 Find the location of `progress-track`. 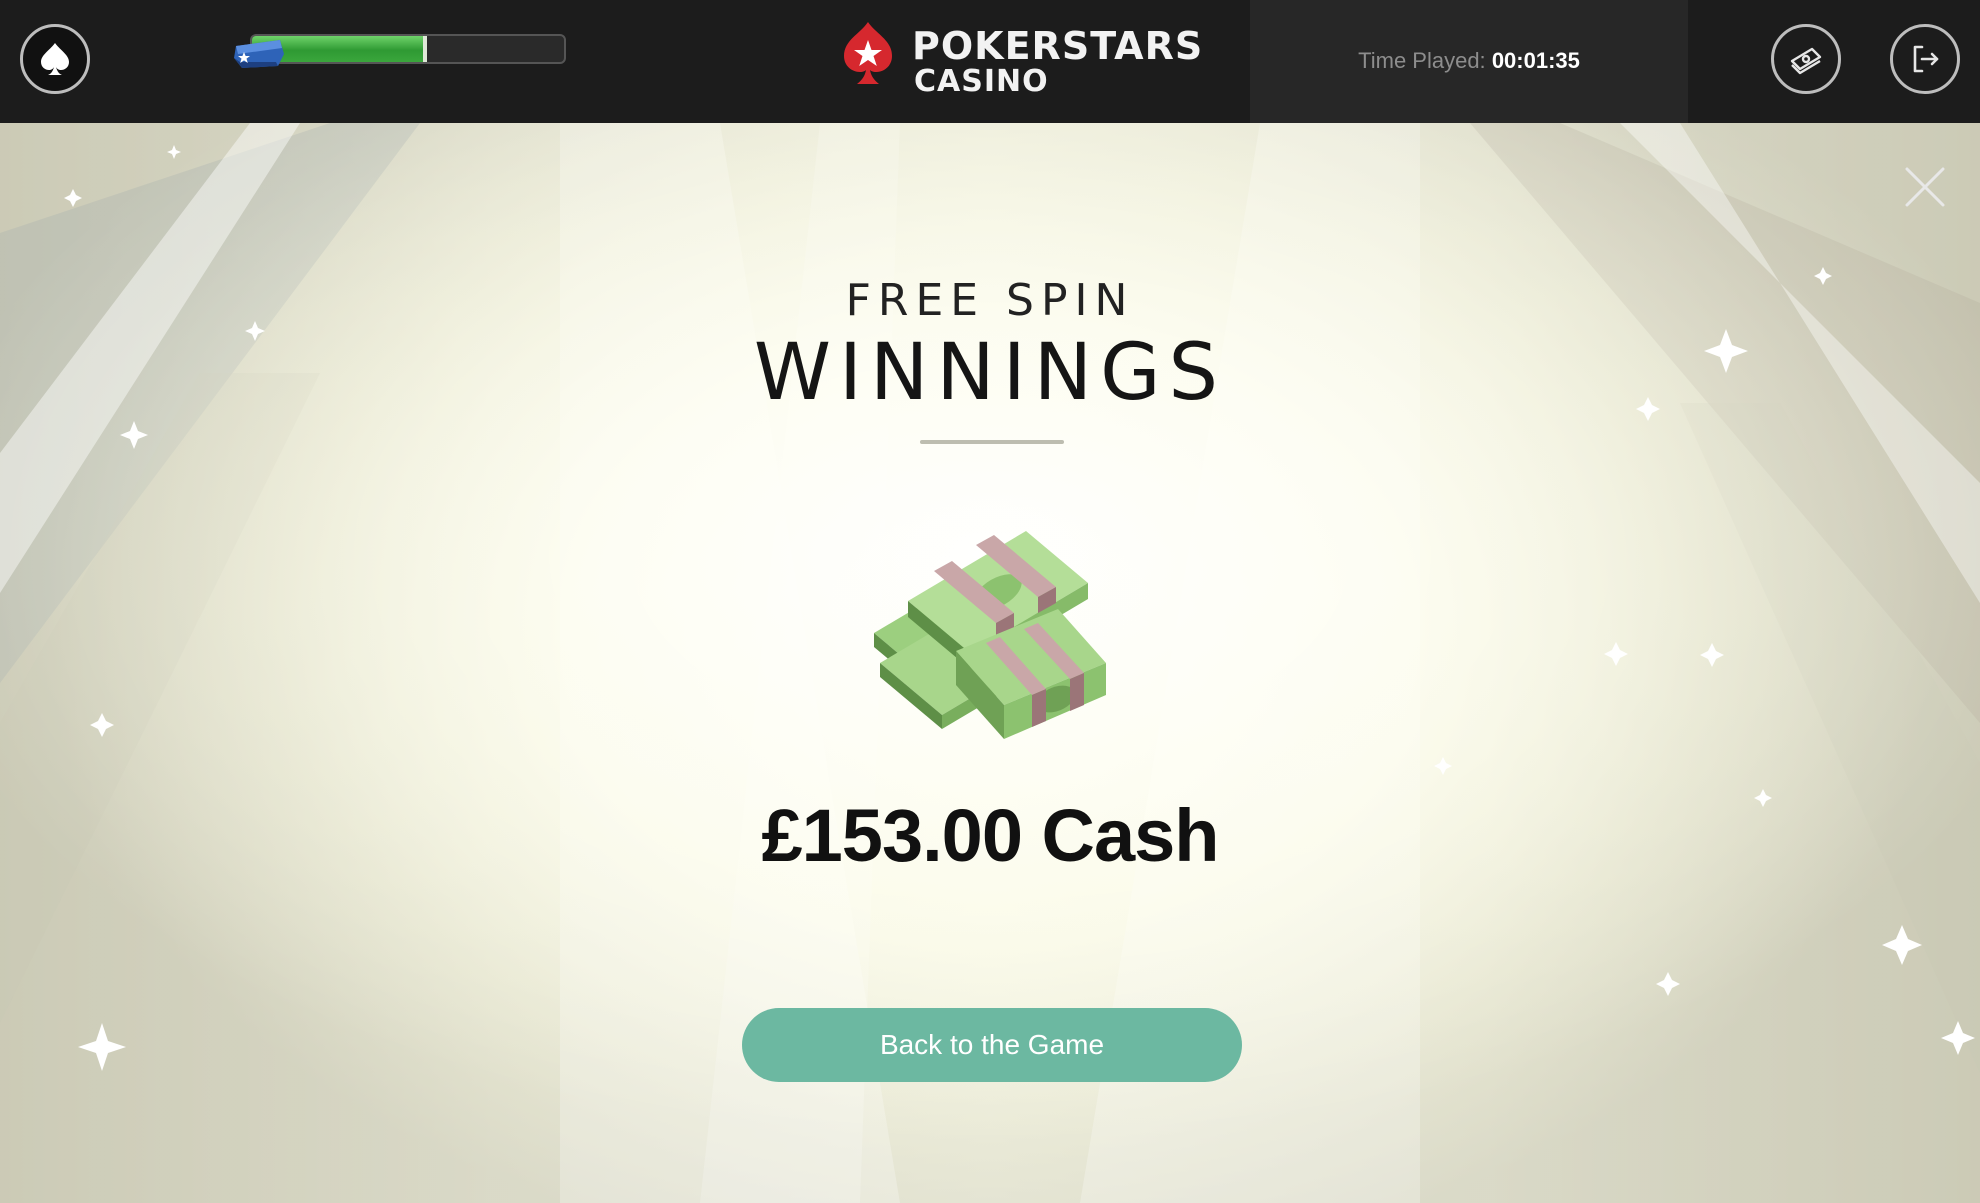

progress-track is located at coordinates (408, 49).